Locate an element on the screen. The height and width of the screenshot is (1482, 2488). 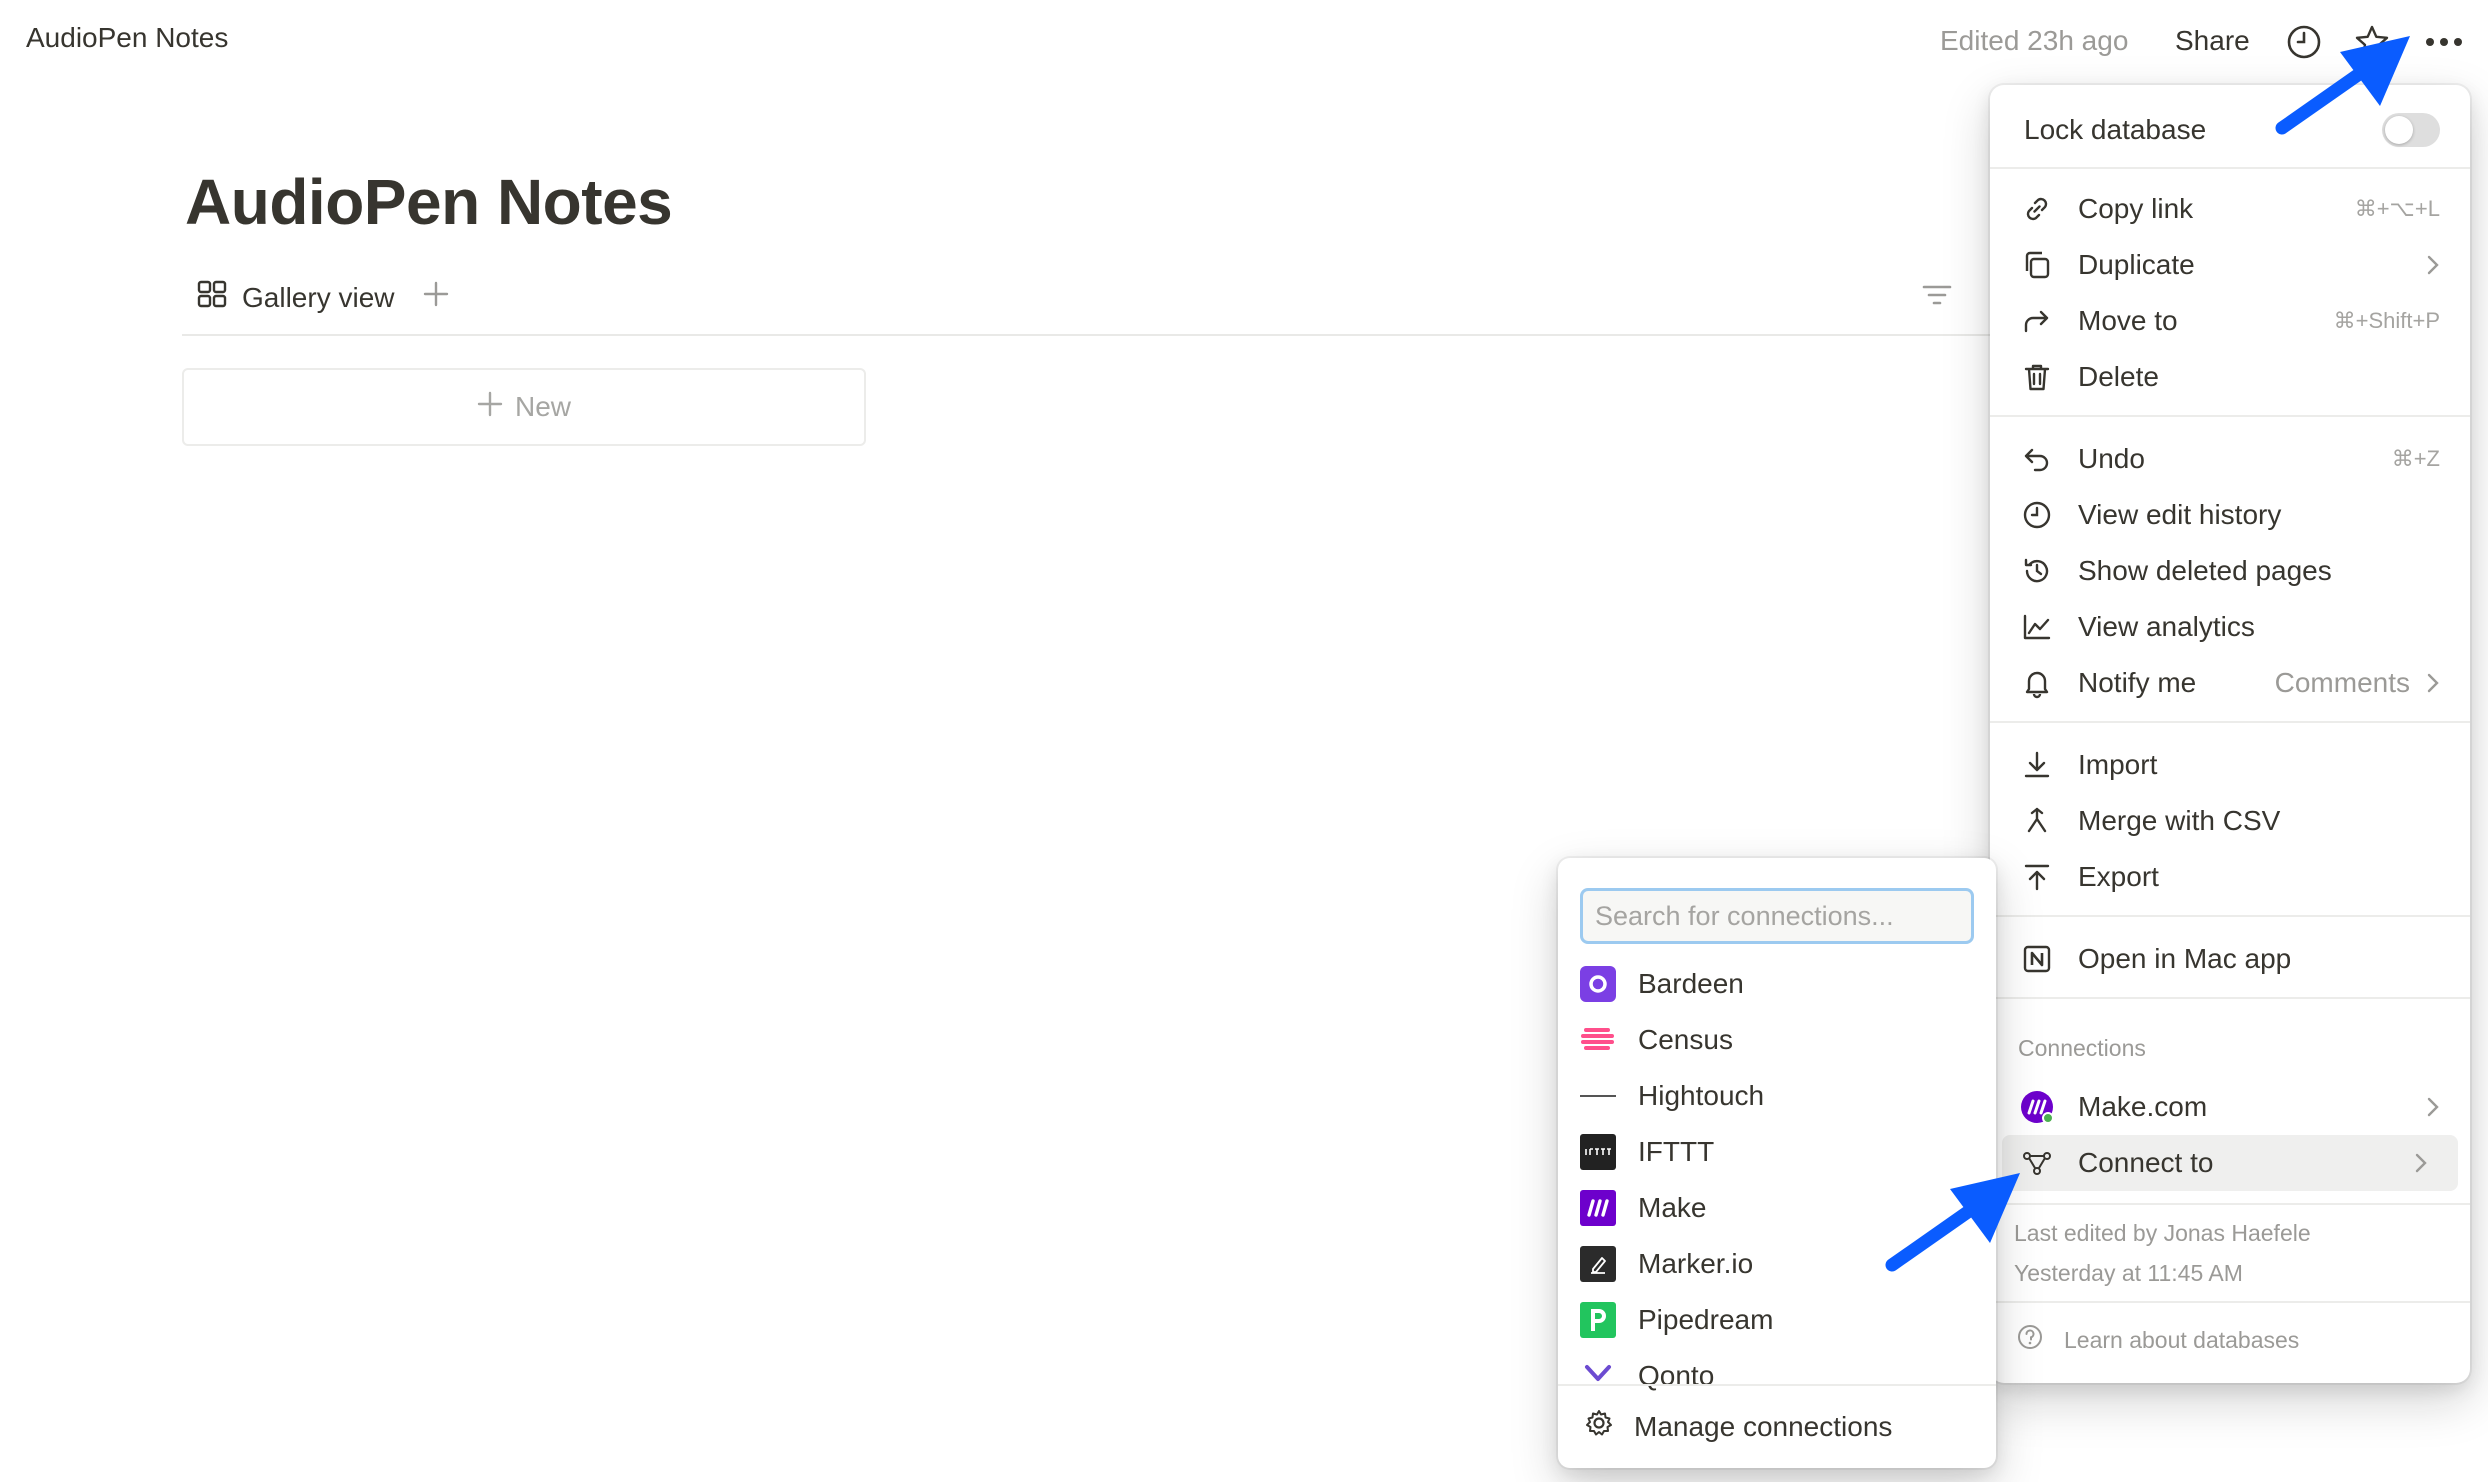
move-icon is located at coordinates (2037, 321).